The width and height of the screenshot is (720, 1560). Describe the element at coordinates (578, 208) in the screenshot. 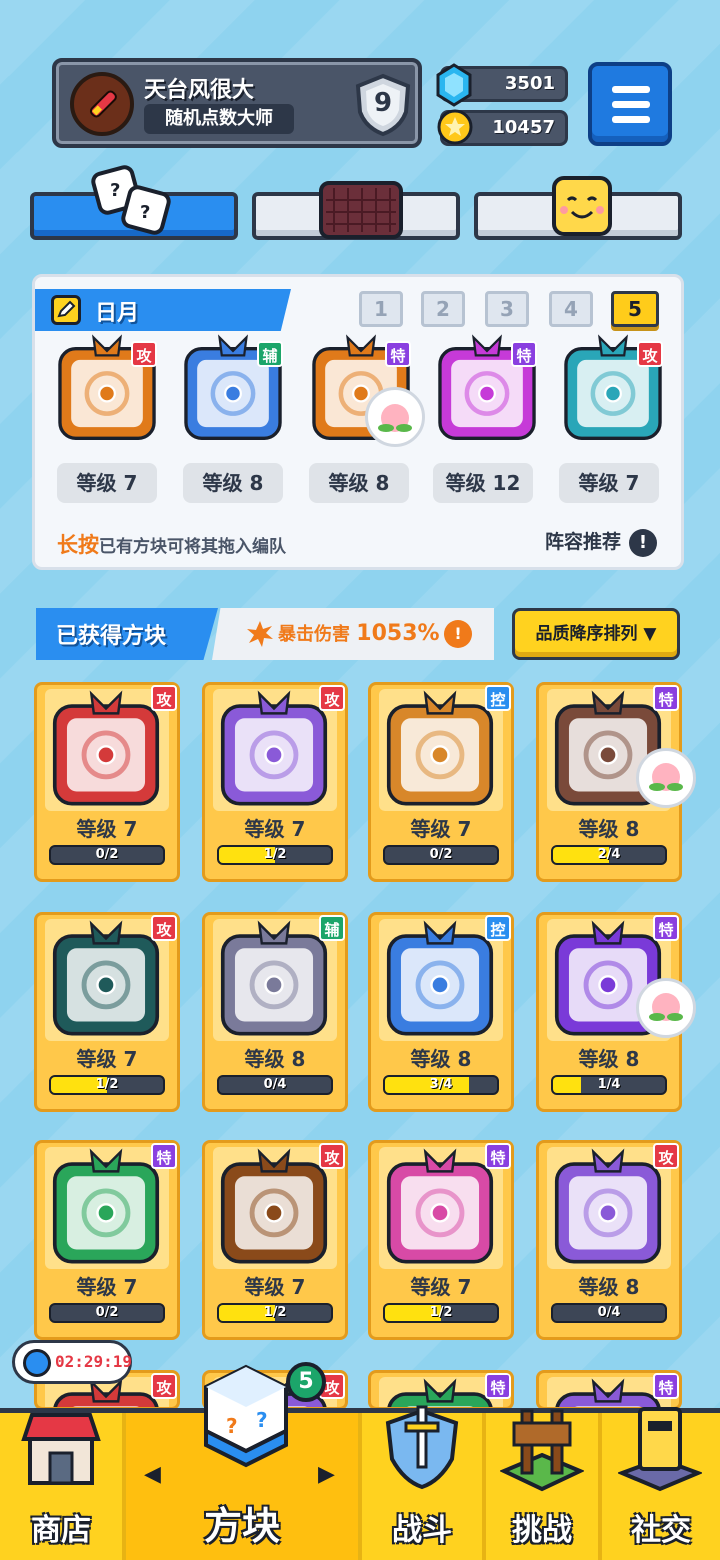

I see `tab-emoji` at that location.